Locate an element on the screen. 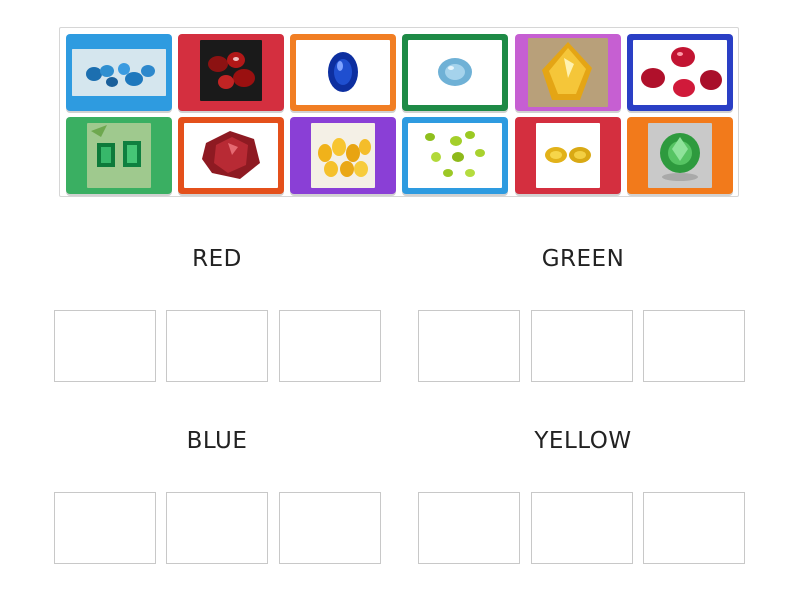  ruby-icon is located at coordinates (680, 72).